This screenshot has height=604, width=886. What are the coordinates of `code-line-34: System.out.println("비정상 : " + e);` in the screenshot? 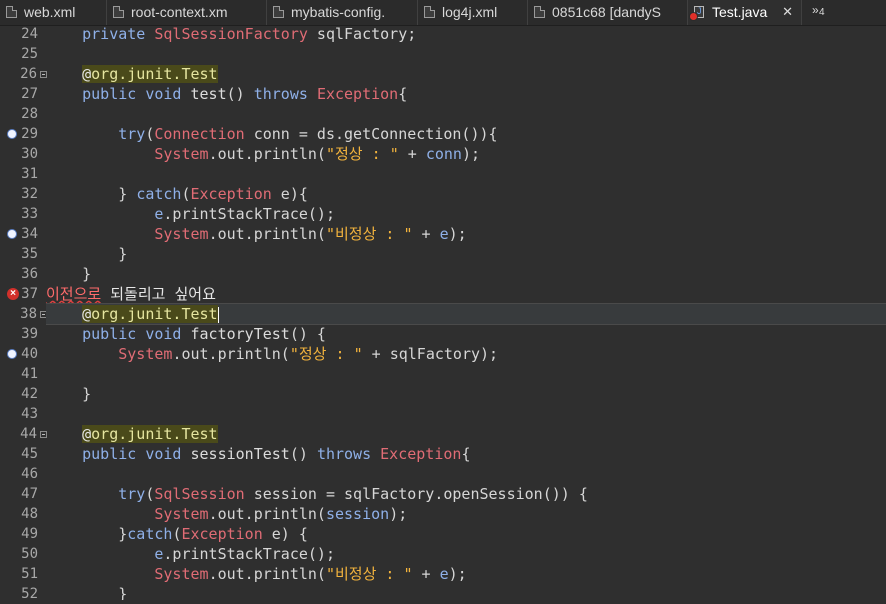 It's located at (466, 234).